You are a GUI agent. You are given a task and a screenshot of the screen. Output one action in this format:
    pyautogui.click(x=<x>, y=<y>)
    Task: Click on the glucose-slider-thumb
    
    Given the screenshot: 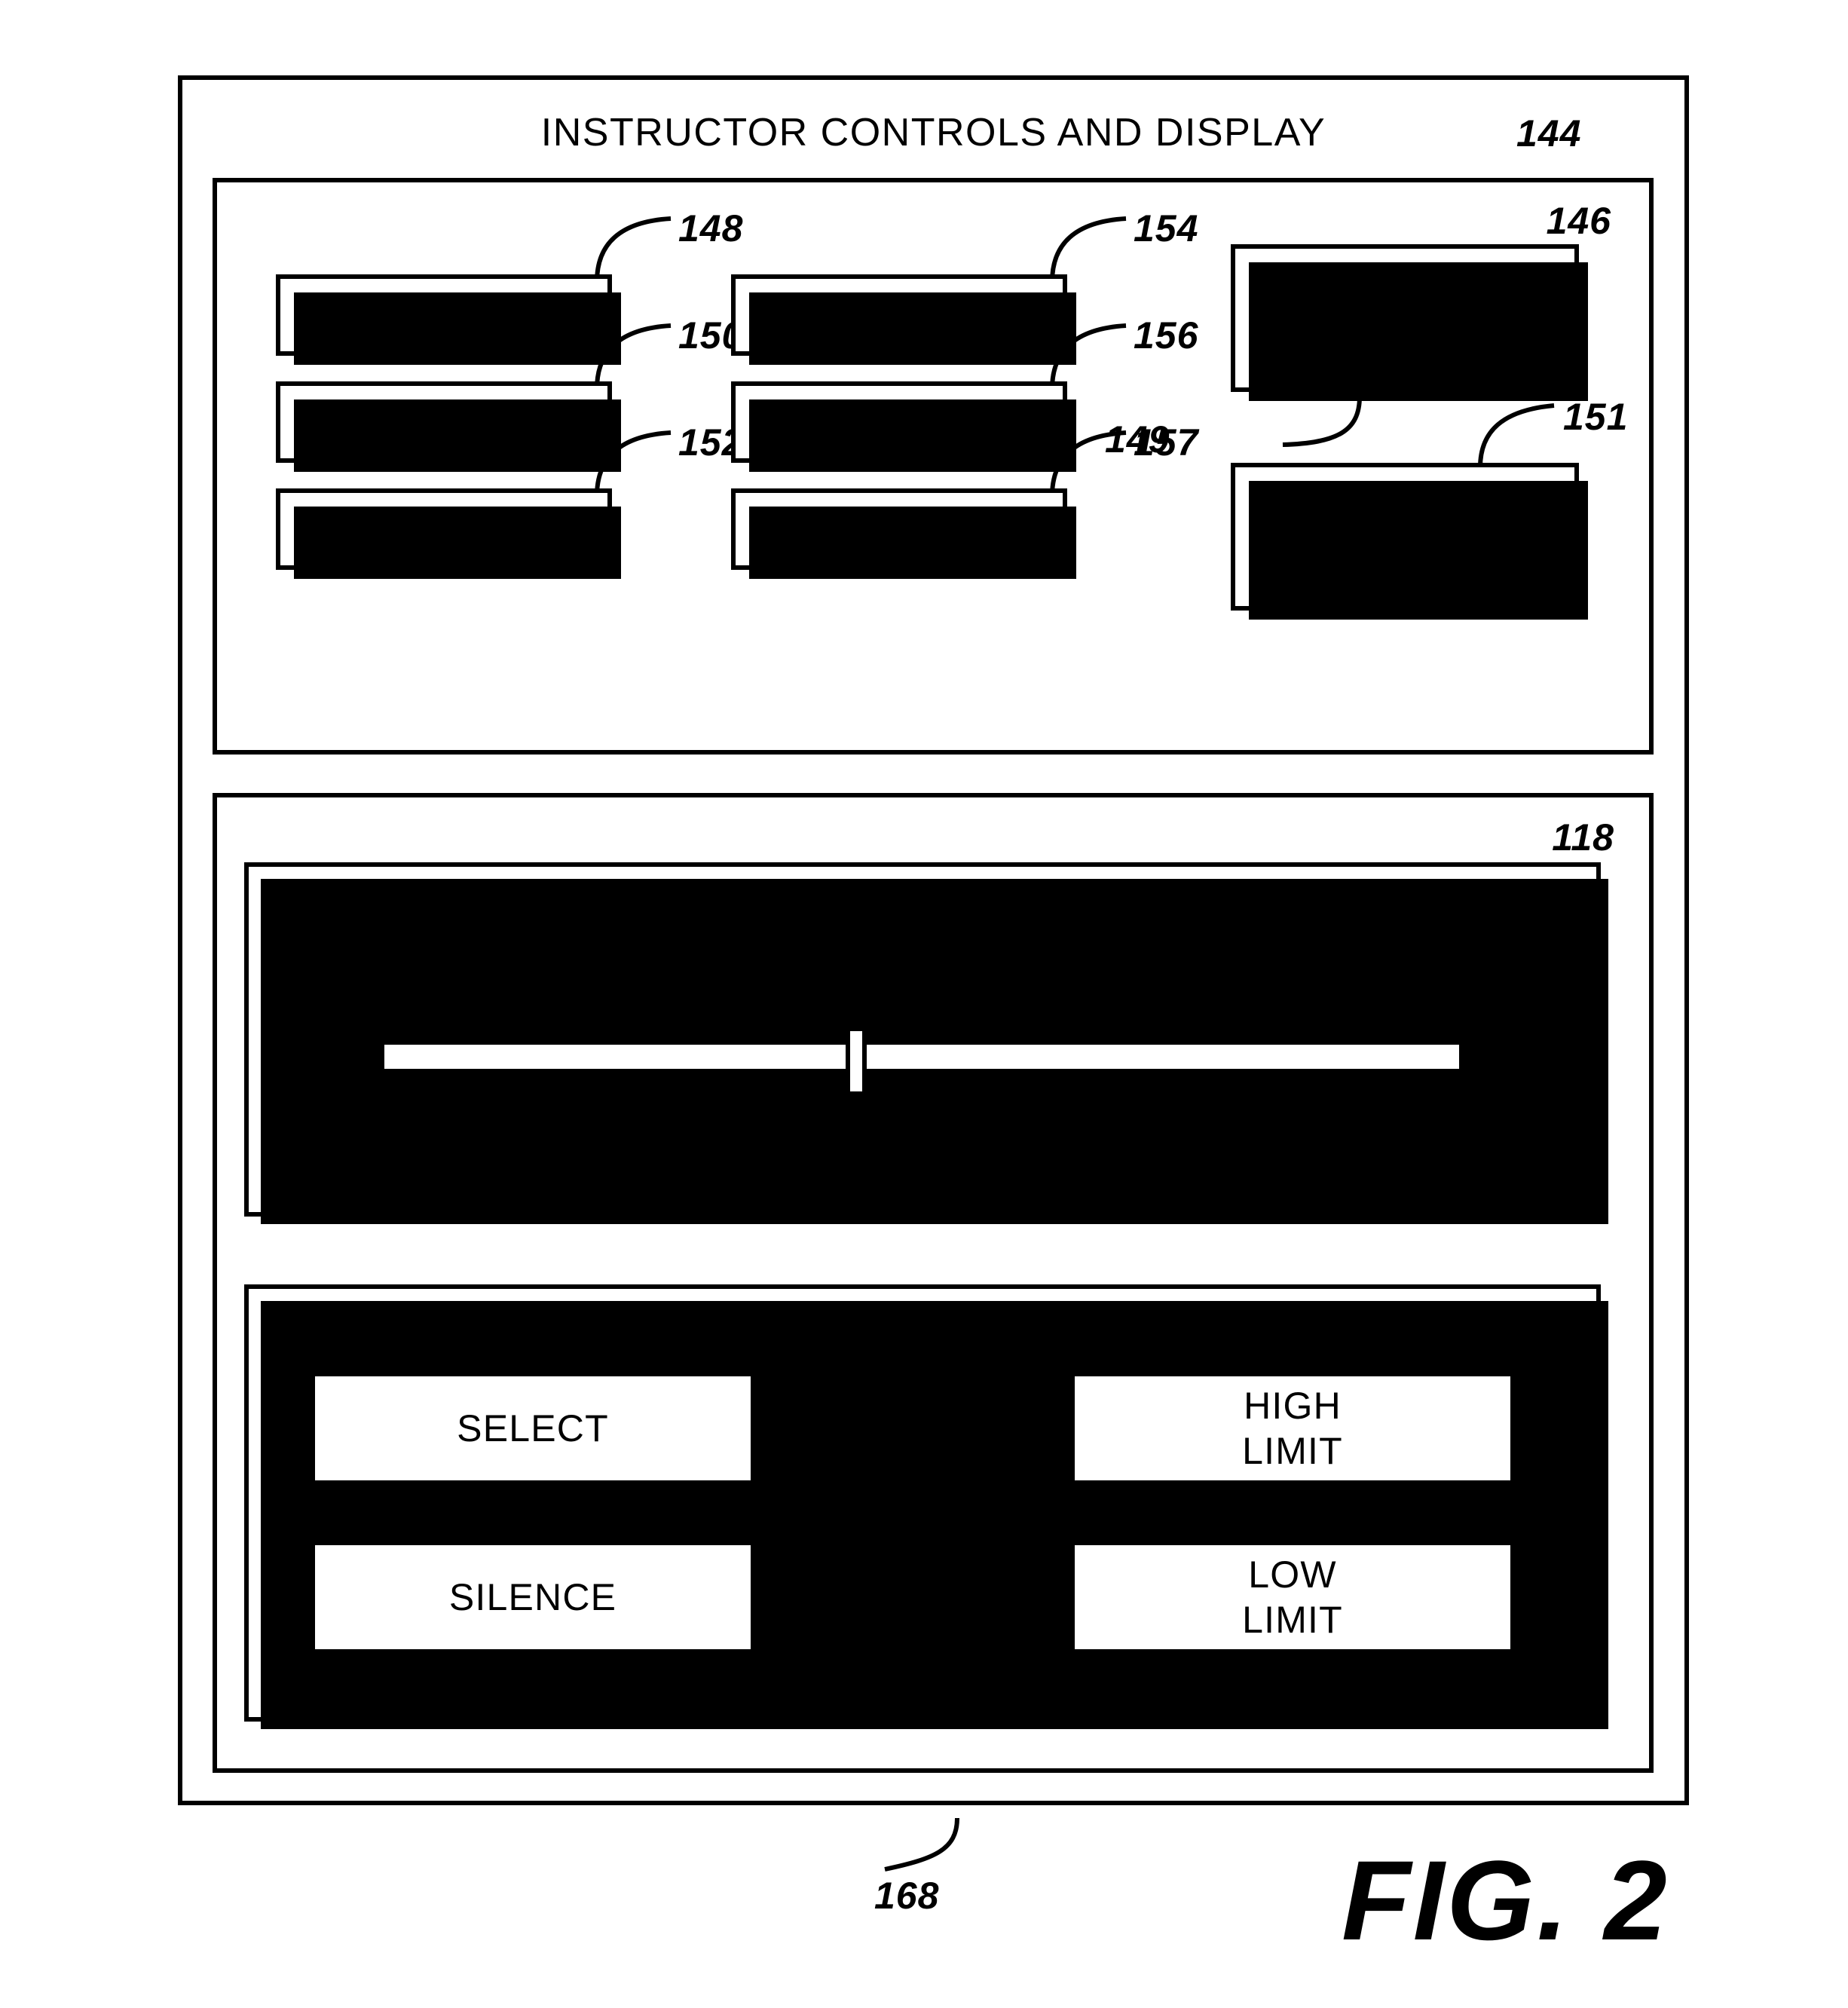 What is the action you would take?
    pyautogui.click(x=857, y=1061)
    